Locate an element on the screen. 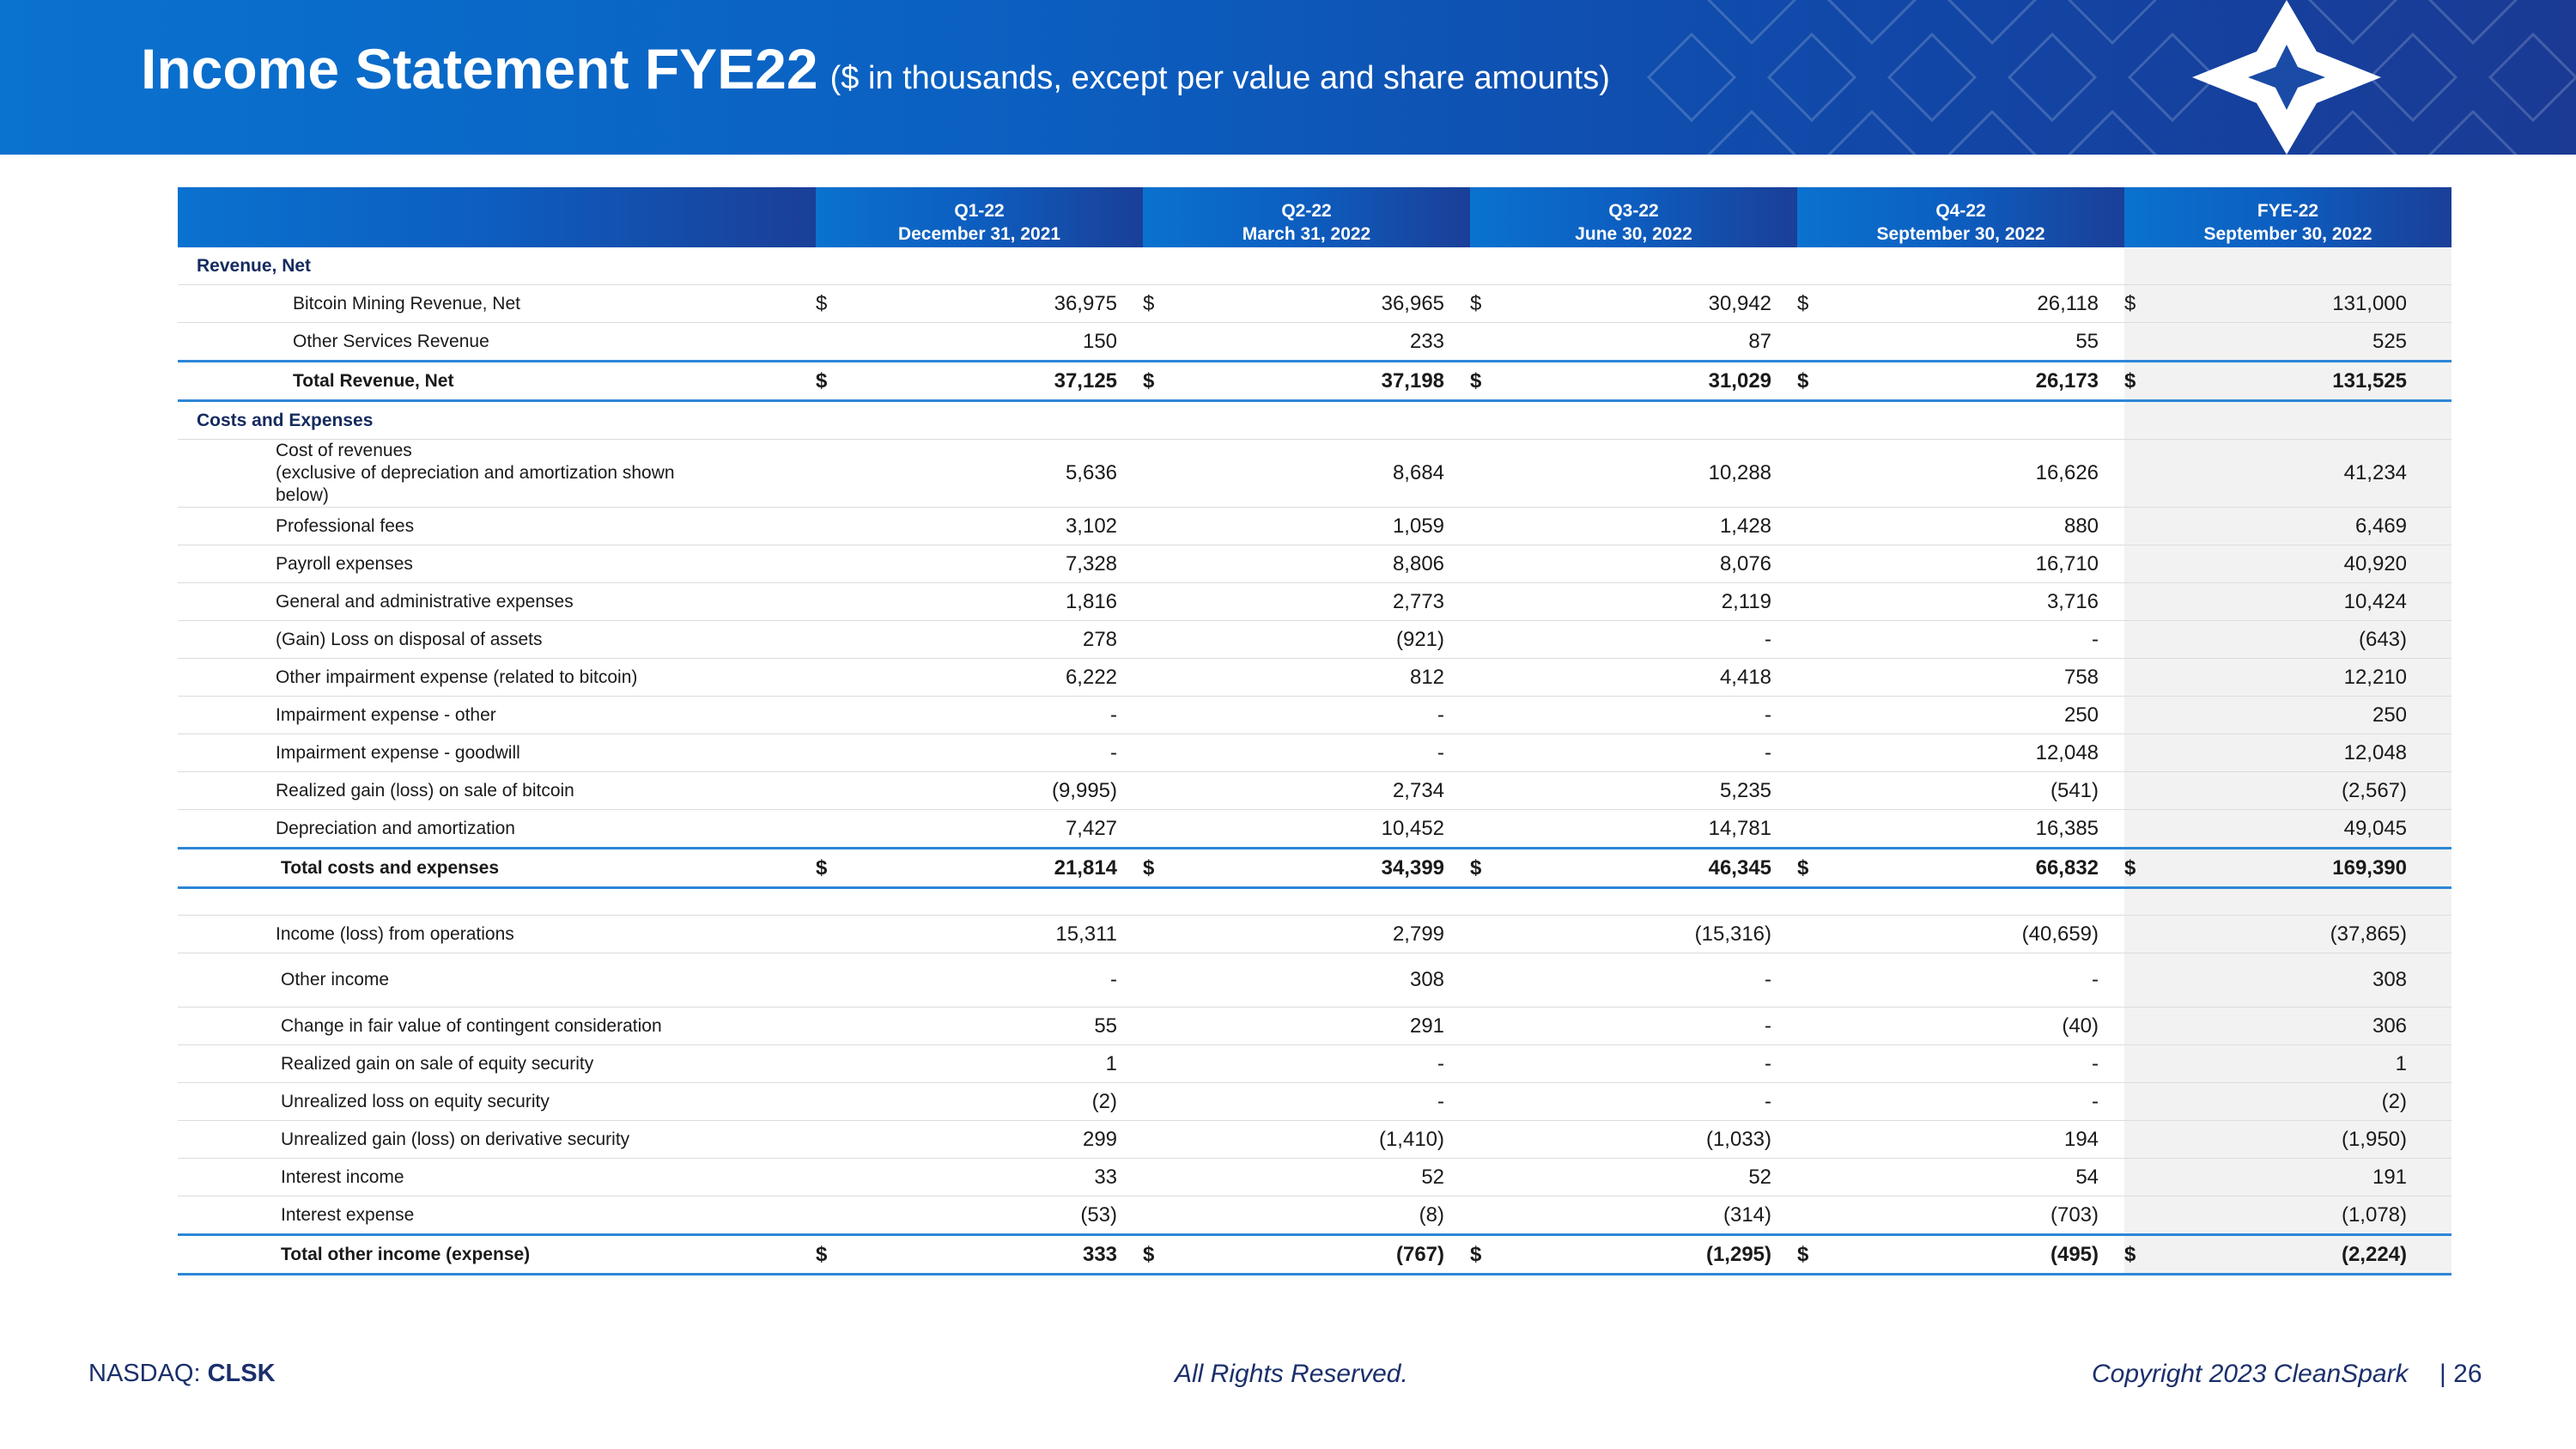 The height and width of the screenshot is (1449, 2576). value-cell: 5,636 is located at coordinates (1014, 473).